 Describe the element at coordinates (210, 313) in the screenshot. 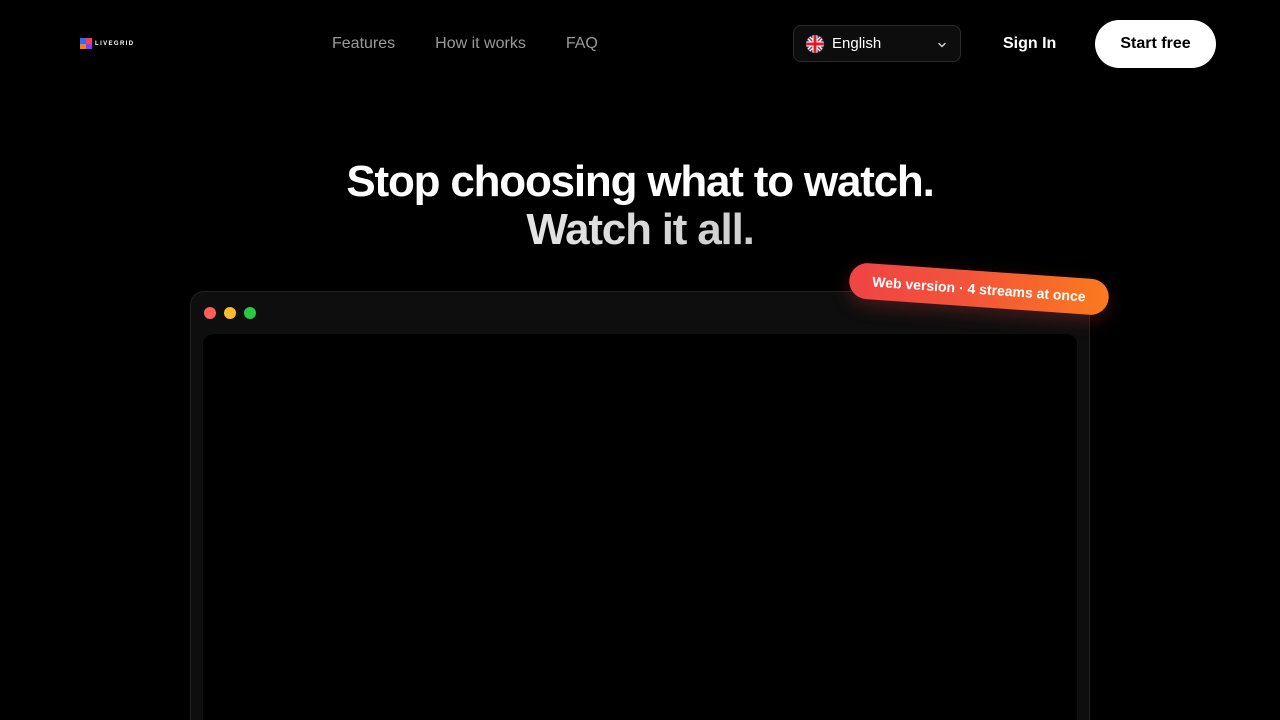

I see `close-dot-icon` at that location.